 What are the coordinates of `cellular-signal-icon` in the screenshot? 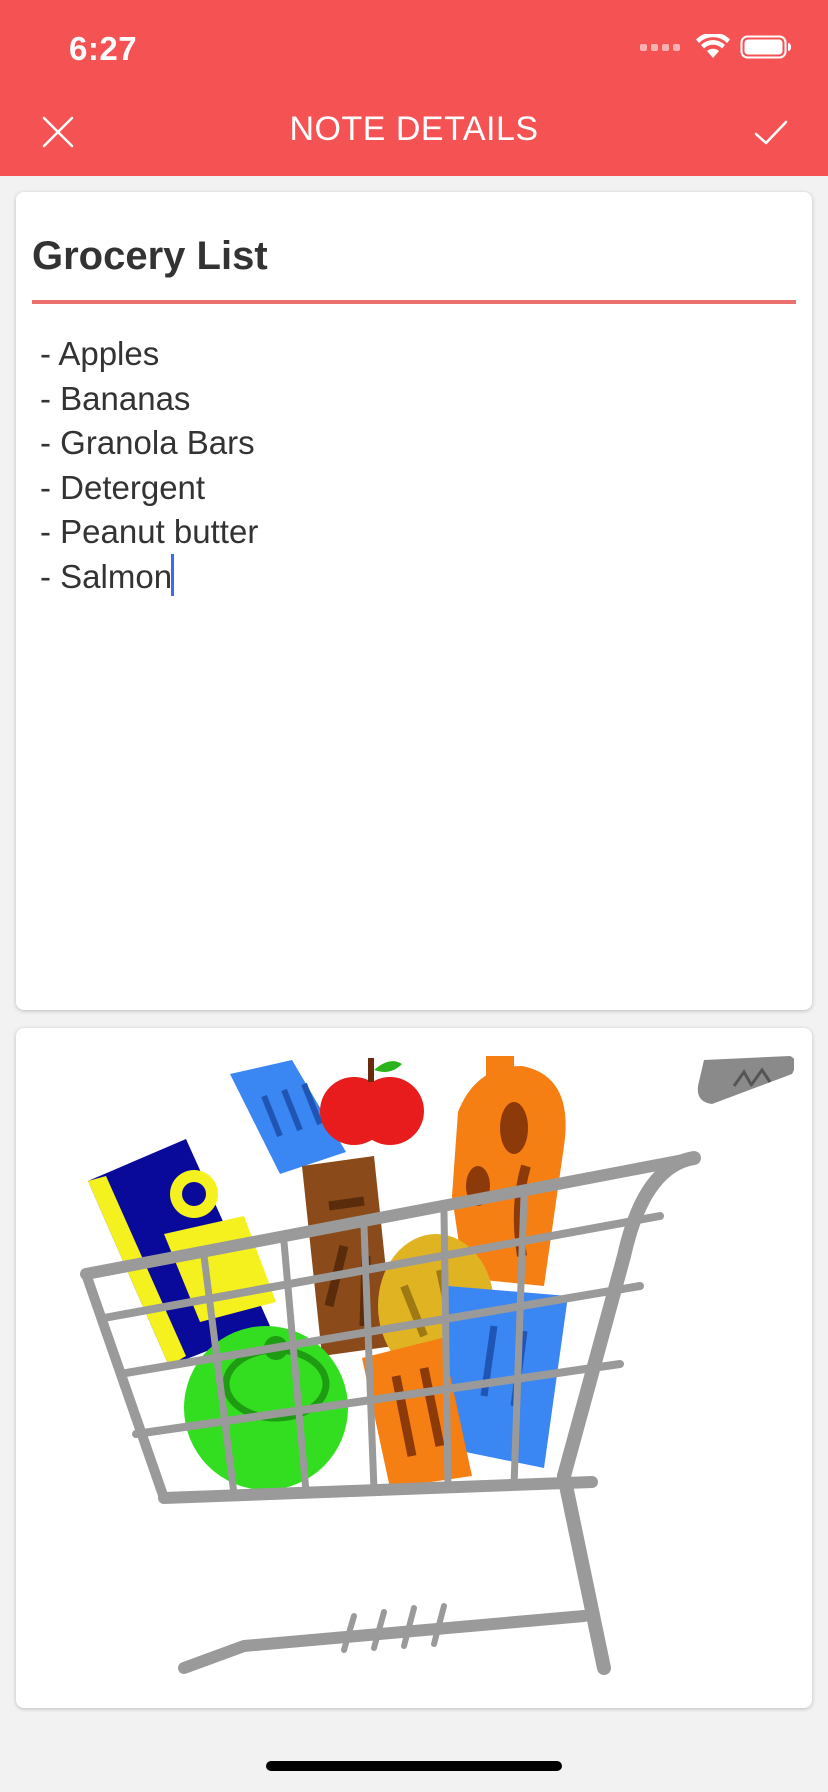 It's located at (660, 47).